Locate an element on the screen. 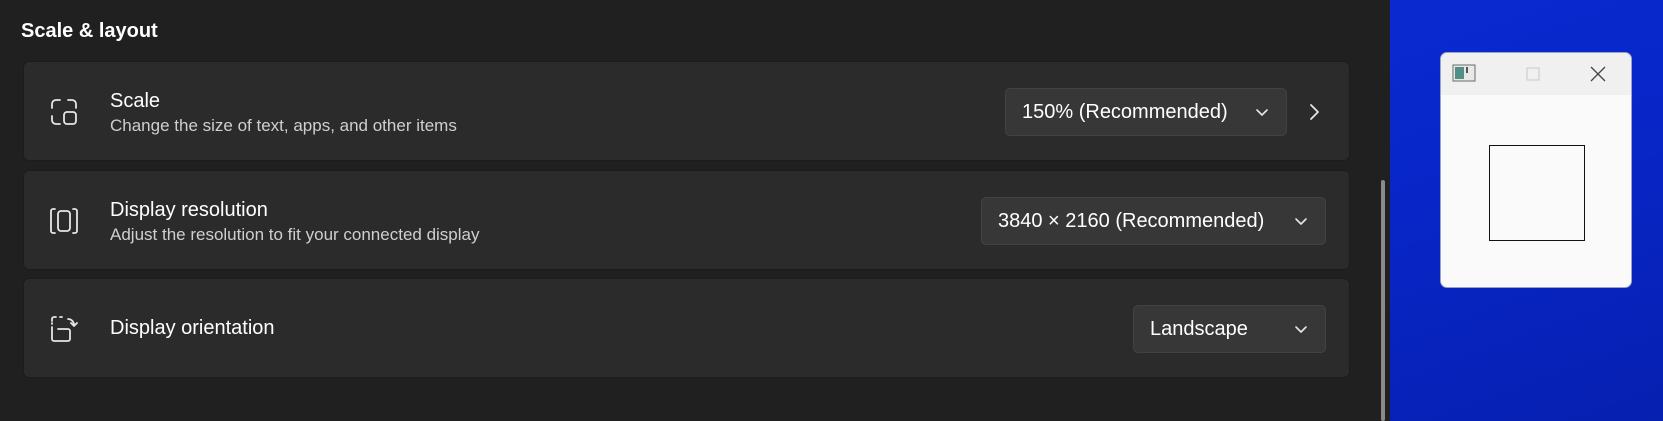 This screenshot has height=421, width=1663. scrollbar is located at coordinates (1383, 300).